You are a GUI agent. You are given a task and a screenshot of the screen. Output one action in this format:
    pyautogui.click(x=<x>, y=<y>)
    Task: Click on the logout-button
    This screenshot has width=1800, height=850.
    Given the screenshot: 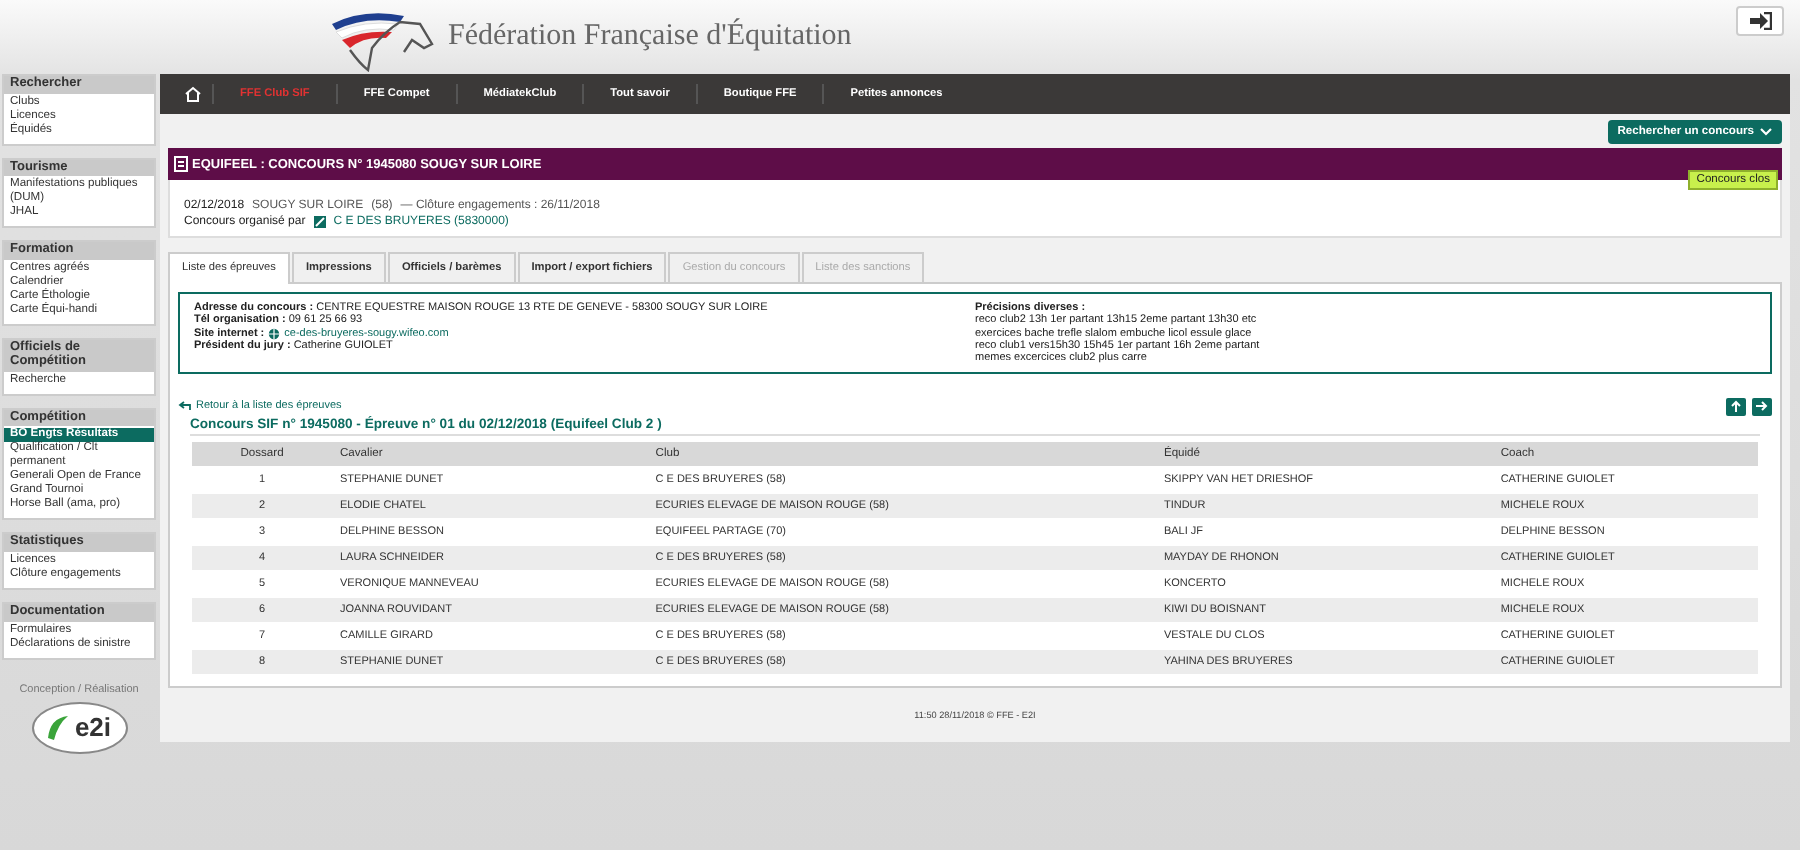 What is the action you would take?
    pyautogui.click(x=1760, y=21)
    